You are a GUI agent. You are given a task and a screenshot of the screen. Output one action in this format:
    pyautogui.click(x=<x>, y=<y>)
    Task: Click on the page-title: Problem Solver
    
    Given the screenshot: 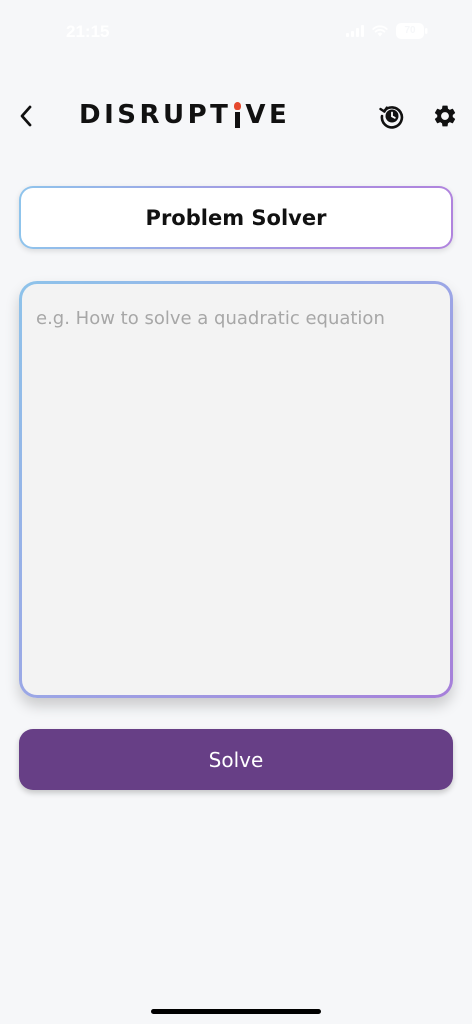 What is the action you would take?
    pyautogui.click(x=236, y=217)
    